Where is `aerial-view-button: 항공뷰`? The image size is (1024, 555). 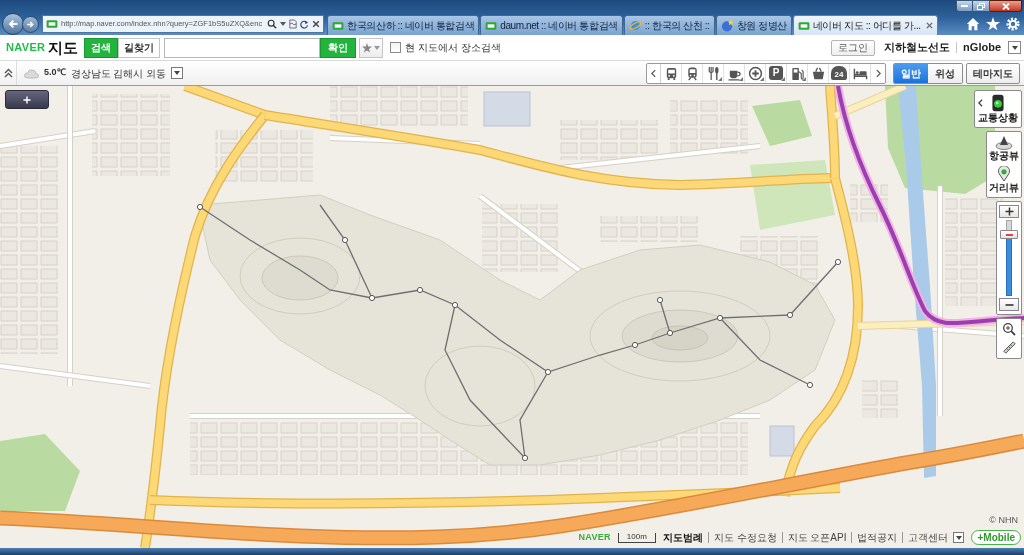
aerial-view-button: 항공뷰 is located at coordinates (1004, 148).